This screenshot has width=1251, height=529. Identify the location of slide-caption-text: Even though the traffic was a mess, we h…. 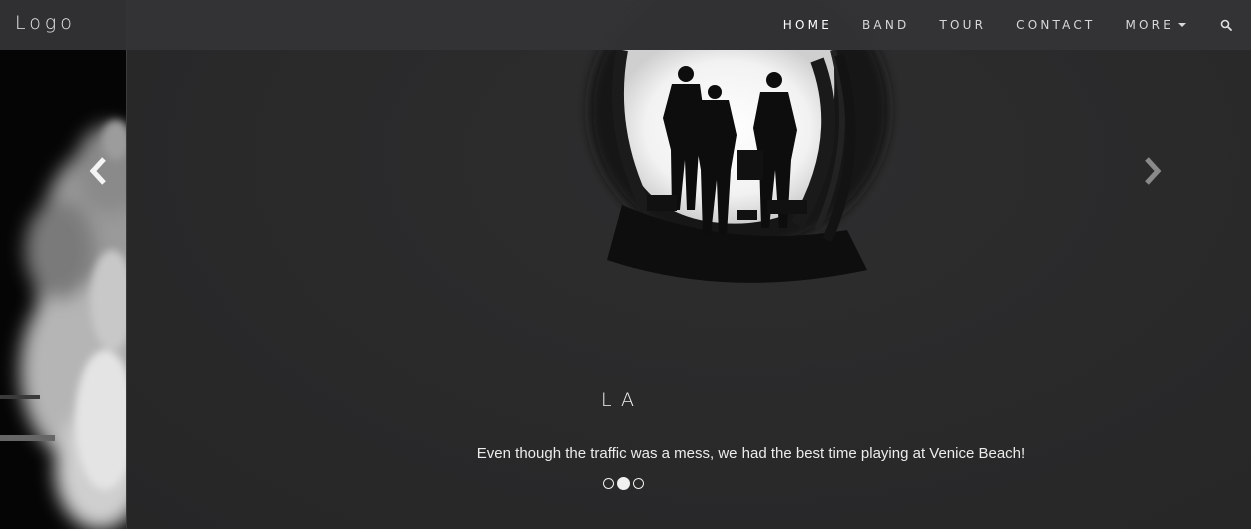
(751, 453).